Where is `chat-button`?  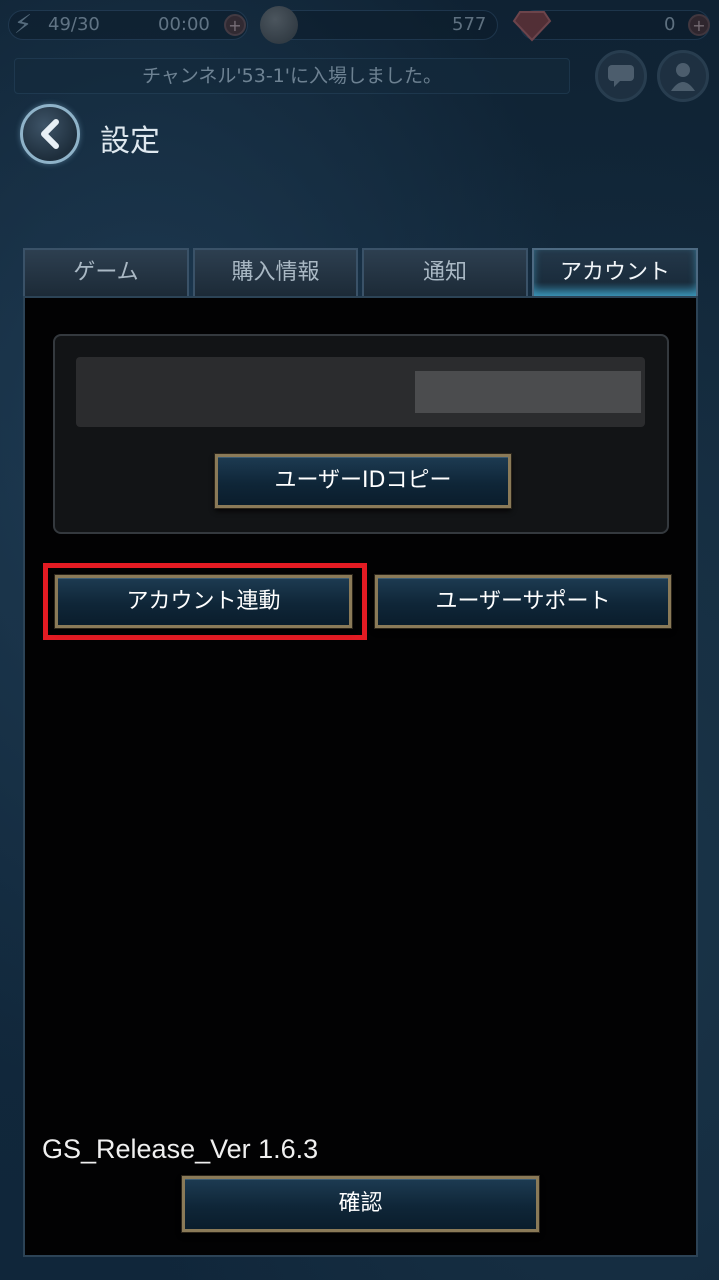 chat-button is located at coordinates (621, 76).